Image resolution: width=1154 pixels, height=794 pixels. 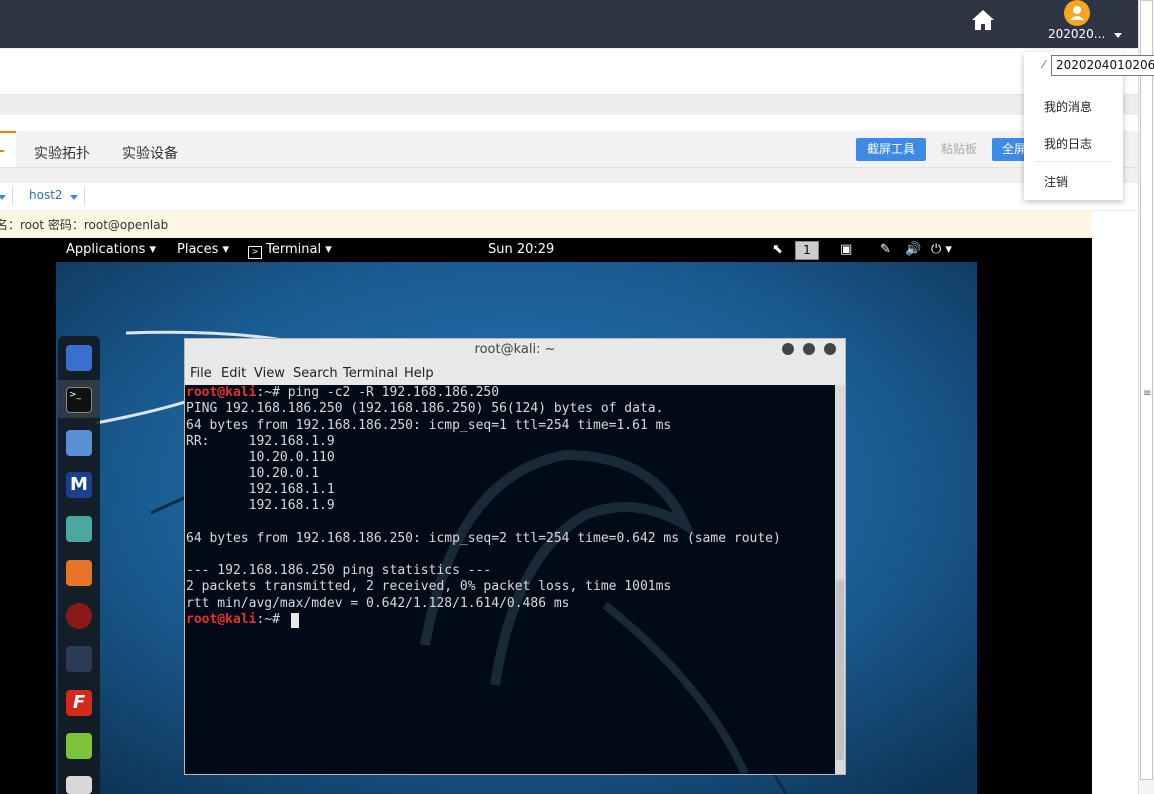 What do you see at coordinates (79, 529) in the screenshot?
I see `armitage-icon` at bounding box center [79, 529].